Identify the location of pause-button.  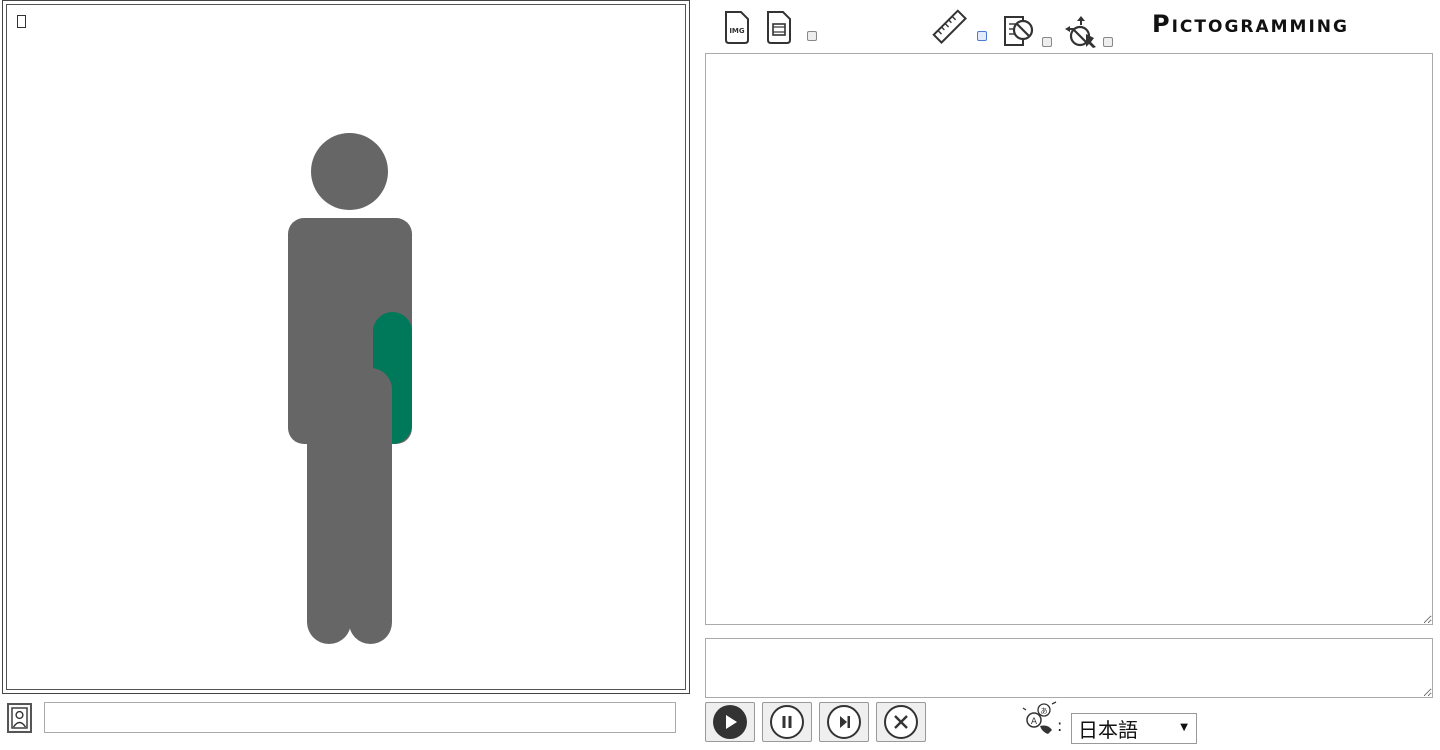
(787, 722).